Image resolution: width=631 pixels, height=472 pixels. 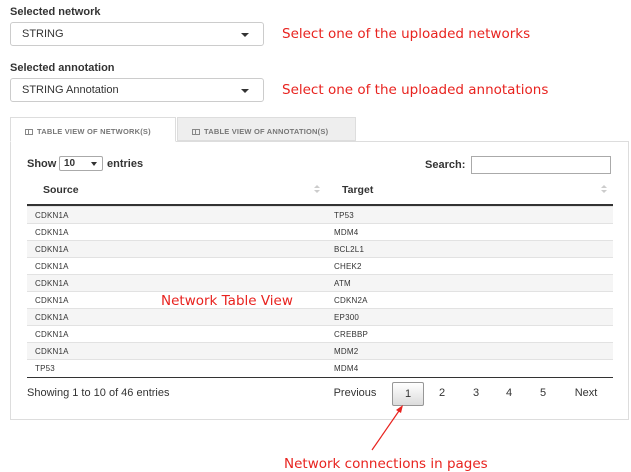 What do you see at coordinates (320, 316) in the screenshot?
I see `table-row: CDKN1A EP300` at bounding box center [320, 316].